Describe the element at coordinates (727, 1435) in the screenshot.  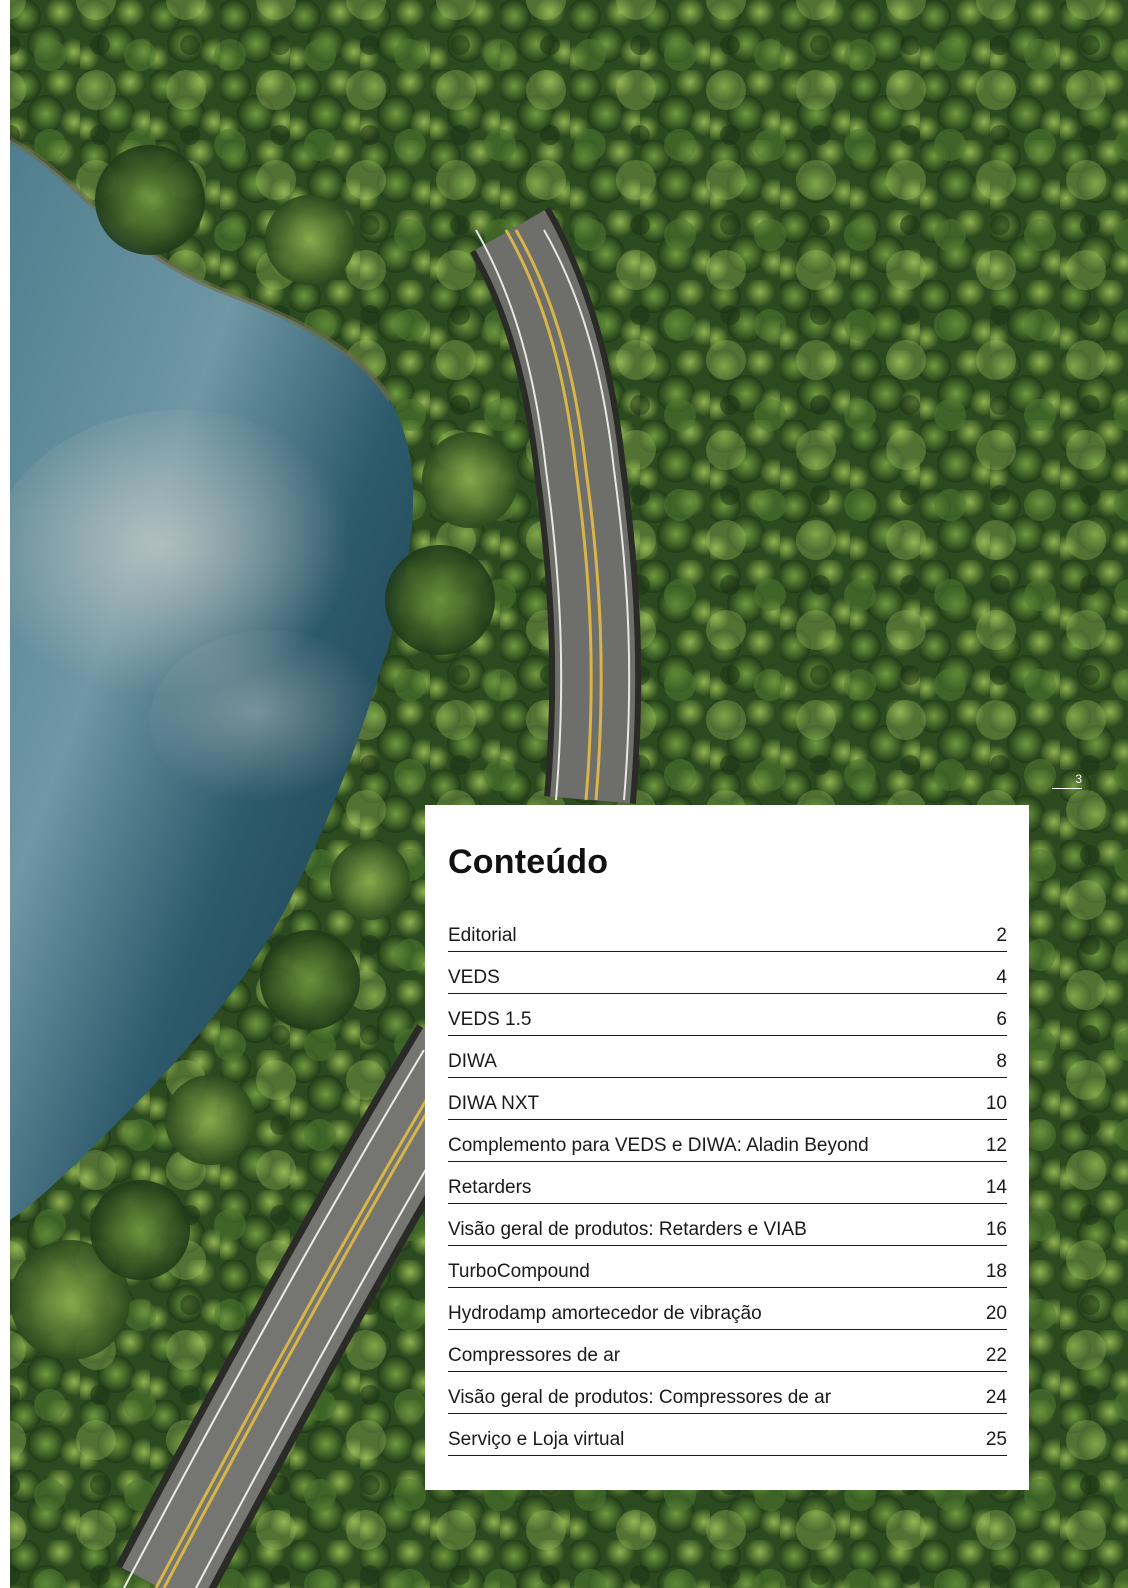
I see `toc-entry: Serviço e Loja virtual 25` at that location.